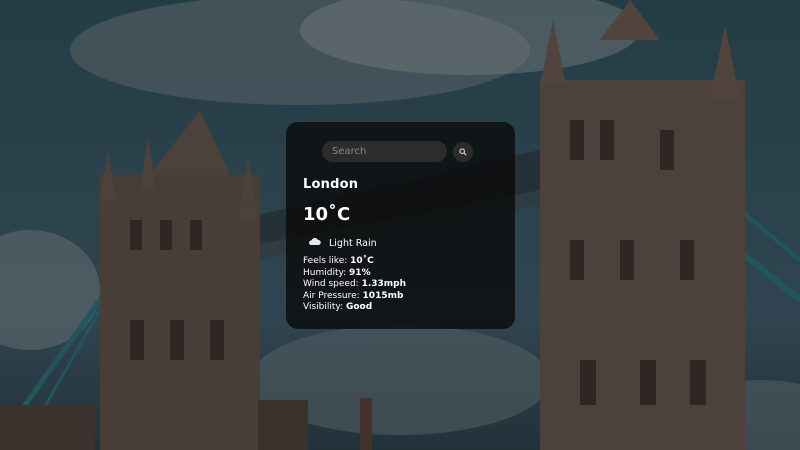 The image size is (800, 450). I want to click on search-button, so click(463, 151).